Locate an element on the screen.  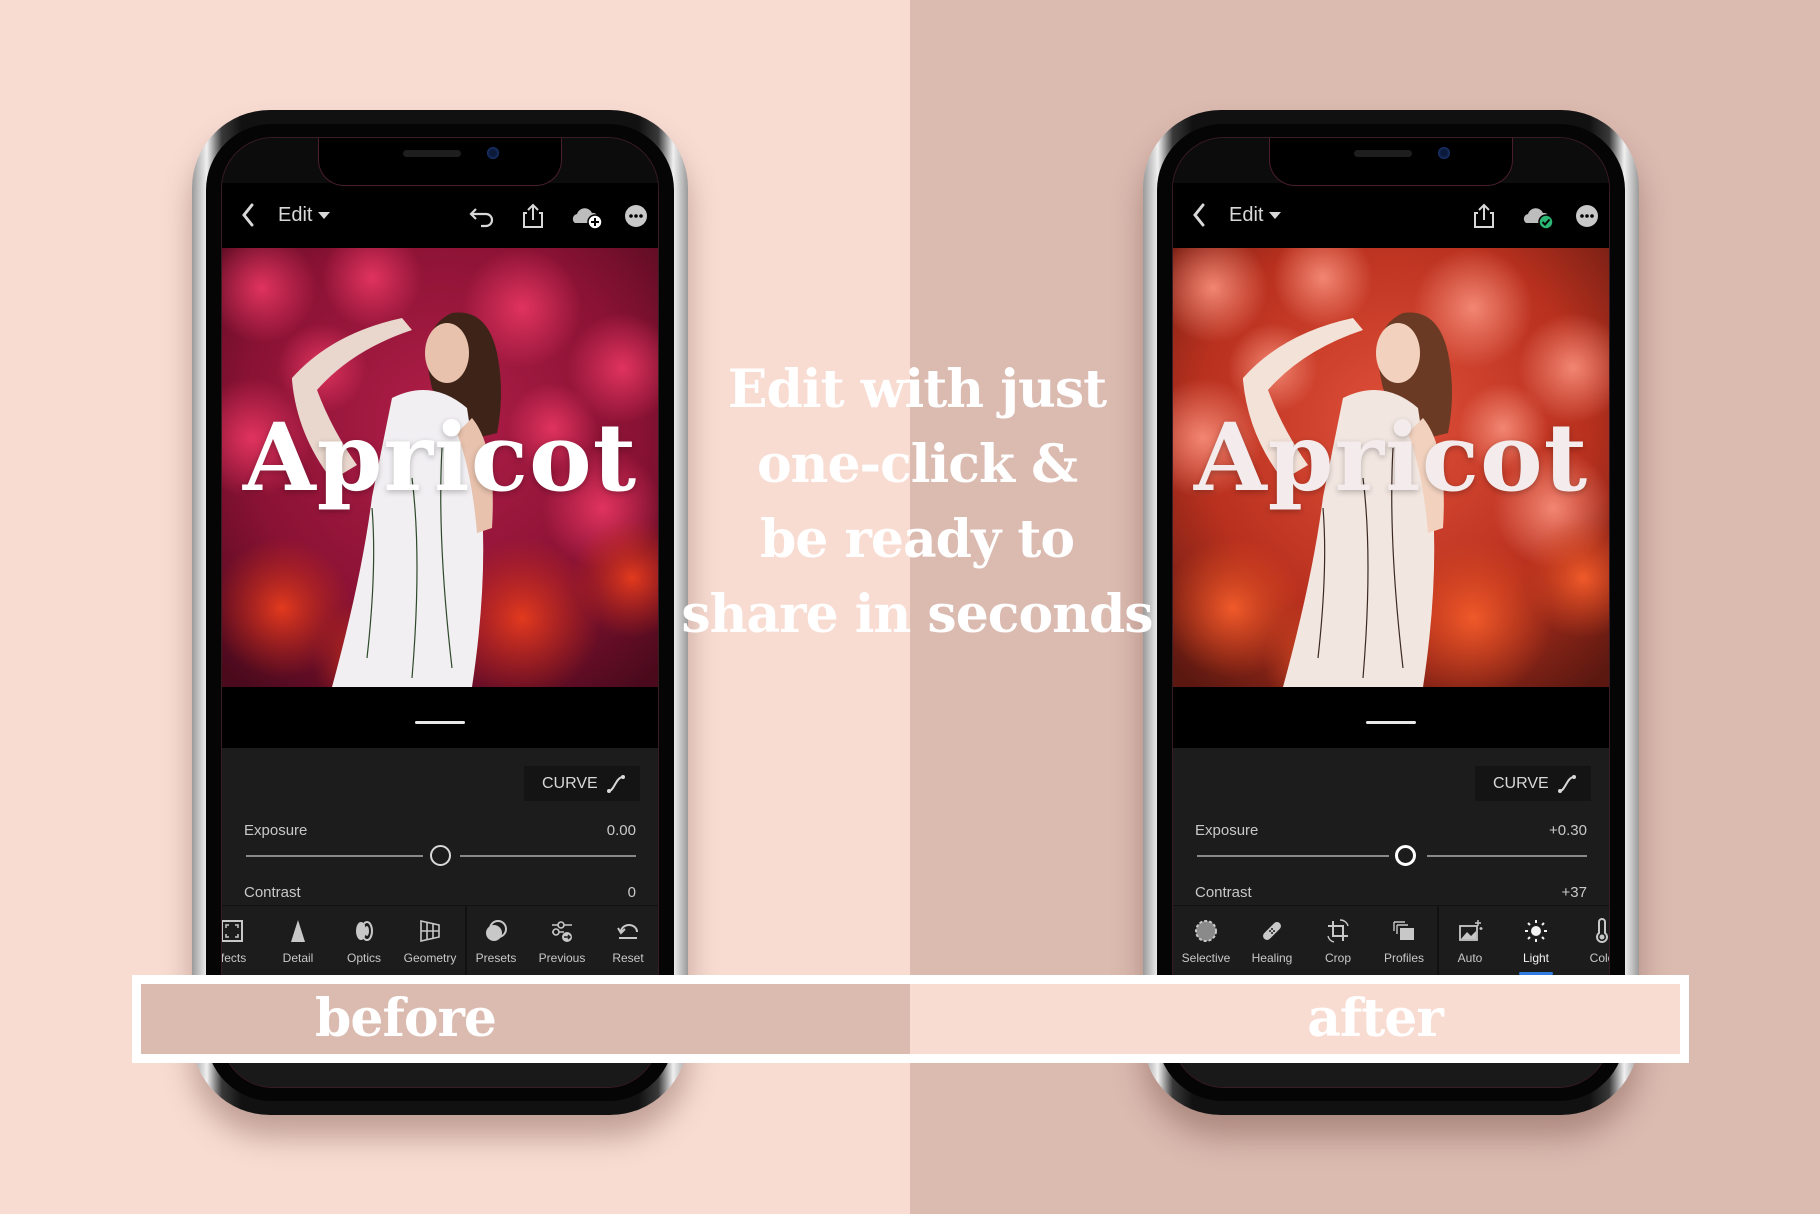
tool-color: Colo is located at coordinates (1589, 941).